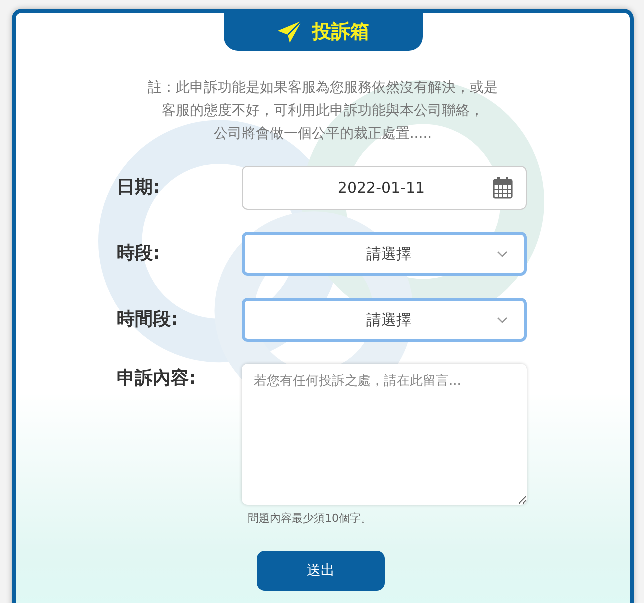  What do you see at coordinates (310, 518) in the screenshot?
I see `hint-text: 問題內容最少須10個字。` at bounding box center [310, 518].